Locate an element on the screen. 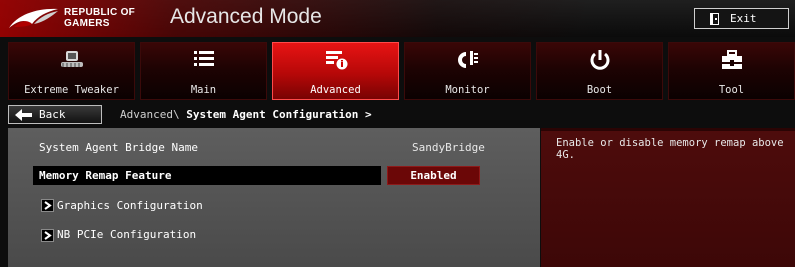  tab-advanced: Advanced is located at coordinates (335, 71).